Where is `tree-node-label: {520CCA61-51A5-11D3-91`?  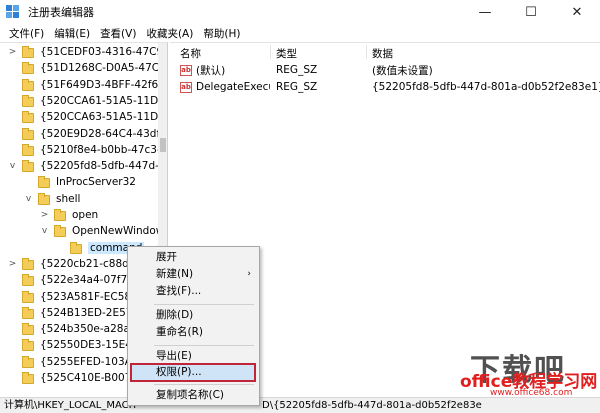 tree-node-label: {520CCA61-51A5-11D3-91 is located at coordinates (104, 100).